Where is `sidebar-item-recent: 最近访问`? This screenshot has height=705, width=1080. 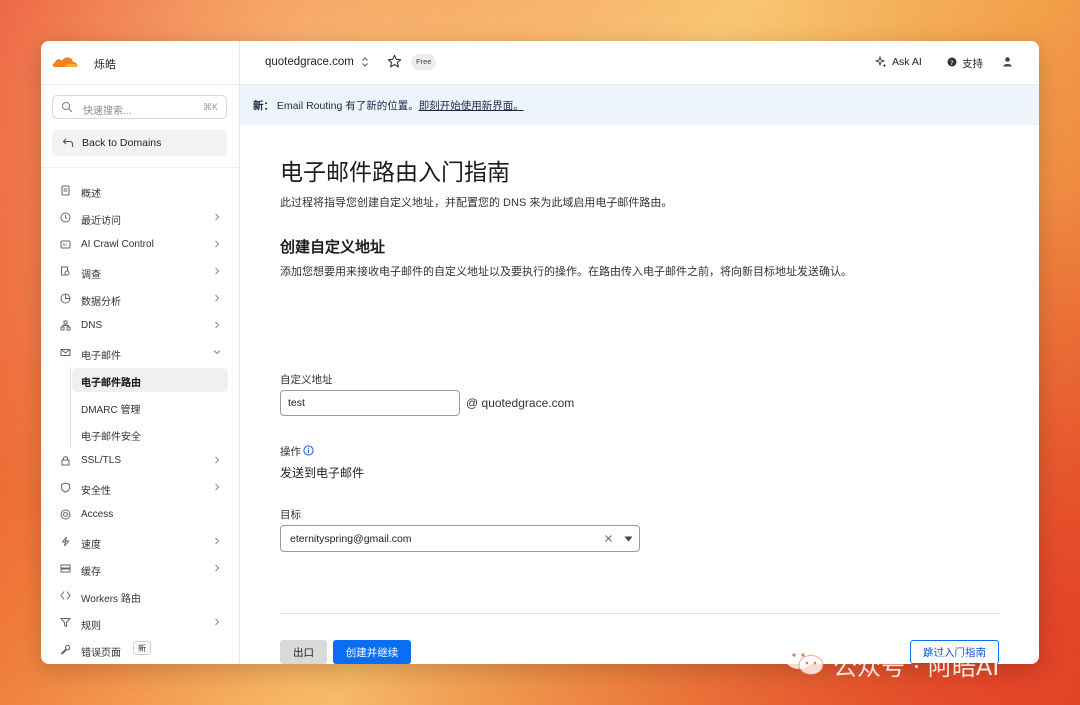
sidebar-item-recent: 最近访问 is located at coordinates (140, 217).